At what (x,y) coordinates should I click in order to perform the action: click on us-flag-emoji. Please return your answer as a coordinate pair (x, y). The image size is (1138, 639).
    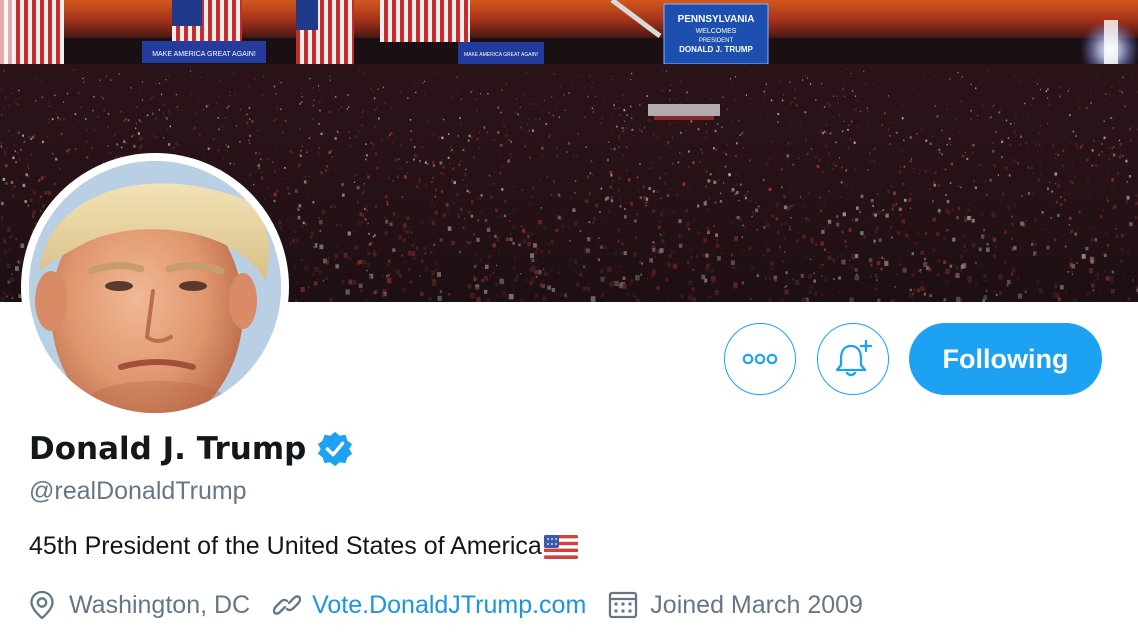
    Looking at the image, I should click on (560, 546).